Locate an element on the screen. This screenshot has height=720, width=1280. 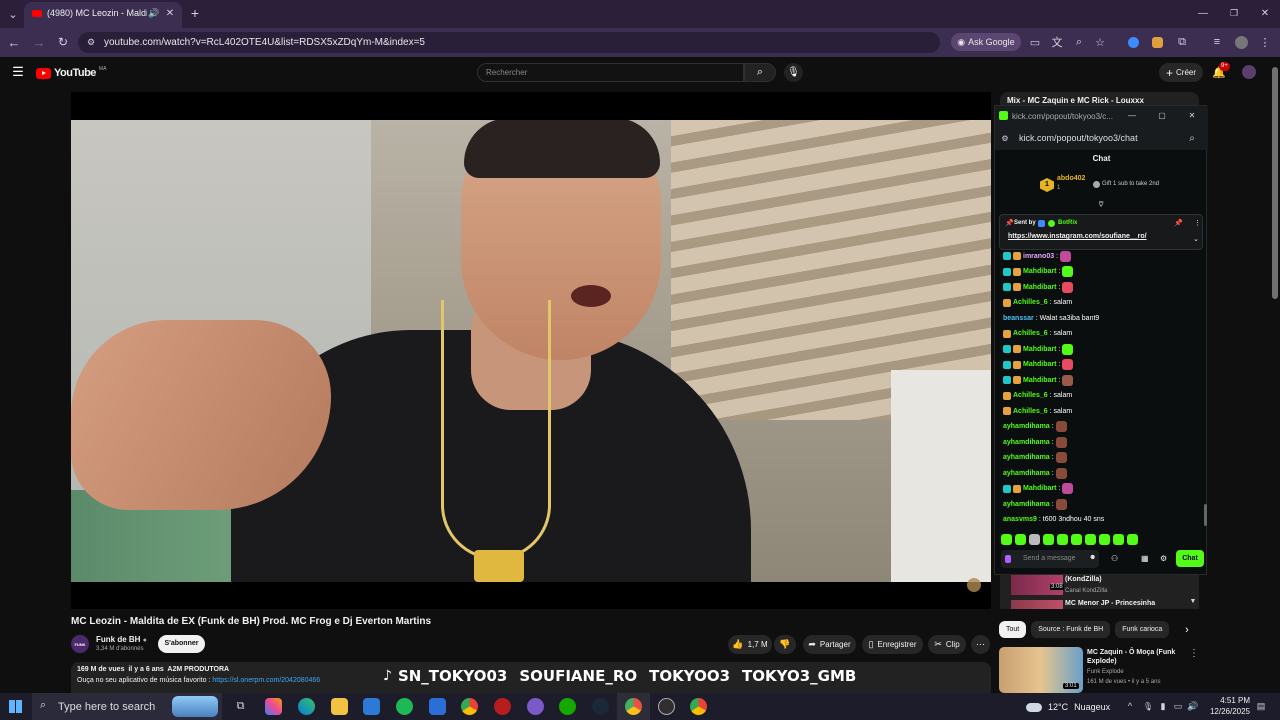
emote-4-icon is located at coordinates (1048, 539).